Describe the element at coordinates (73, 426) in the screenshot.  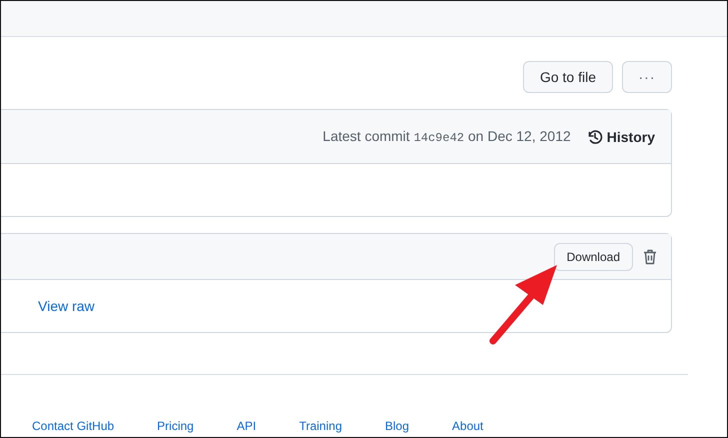
I see `footer-link: Contact GitHub` at that location.